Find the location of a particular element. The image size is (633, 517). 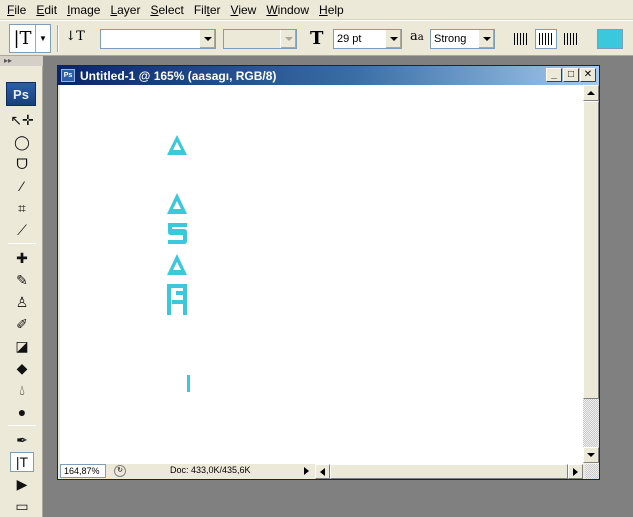

glyph-dash is located at coordinates (188, 383).